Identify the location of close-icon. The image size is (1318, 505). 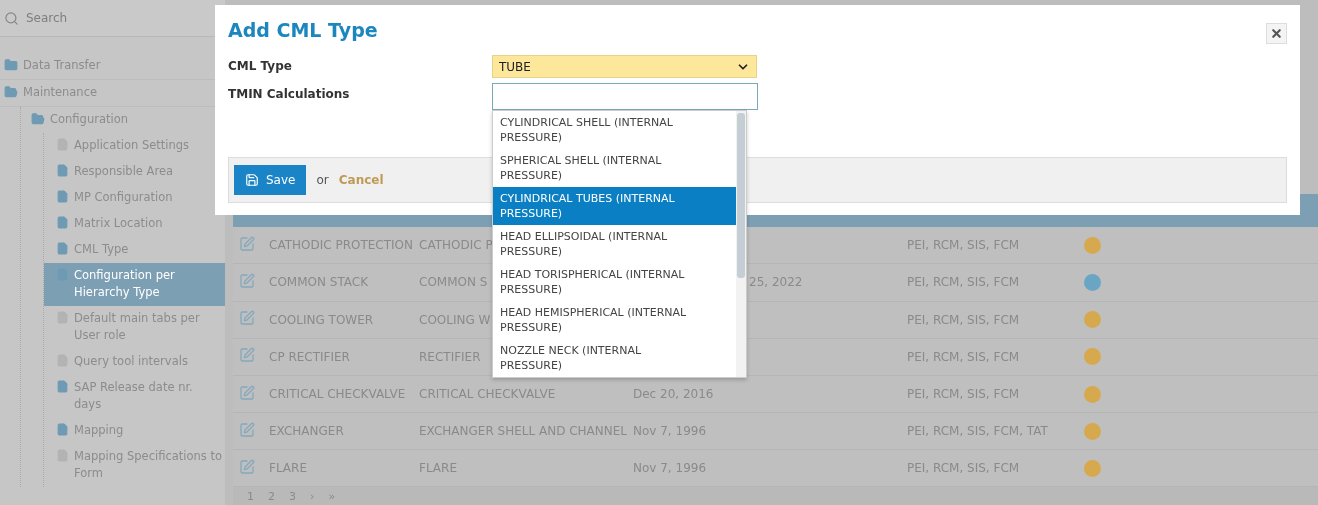
(1276, 33).